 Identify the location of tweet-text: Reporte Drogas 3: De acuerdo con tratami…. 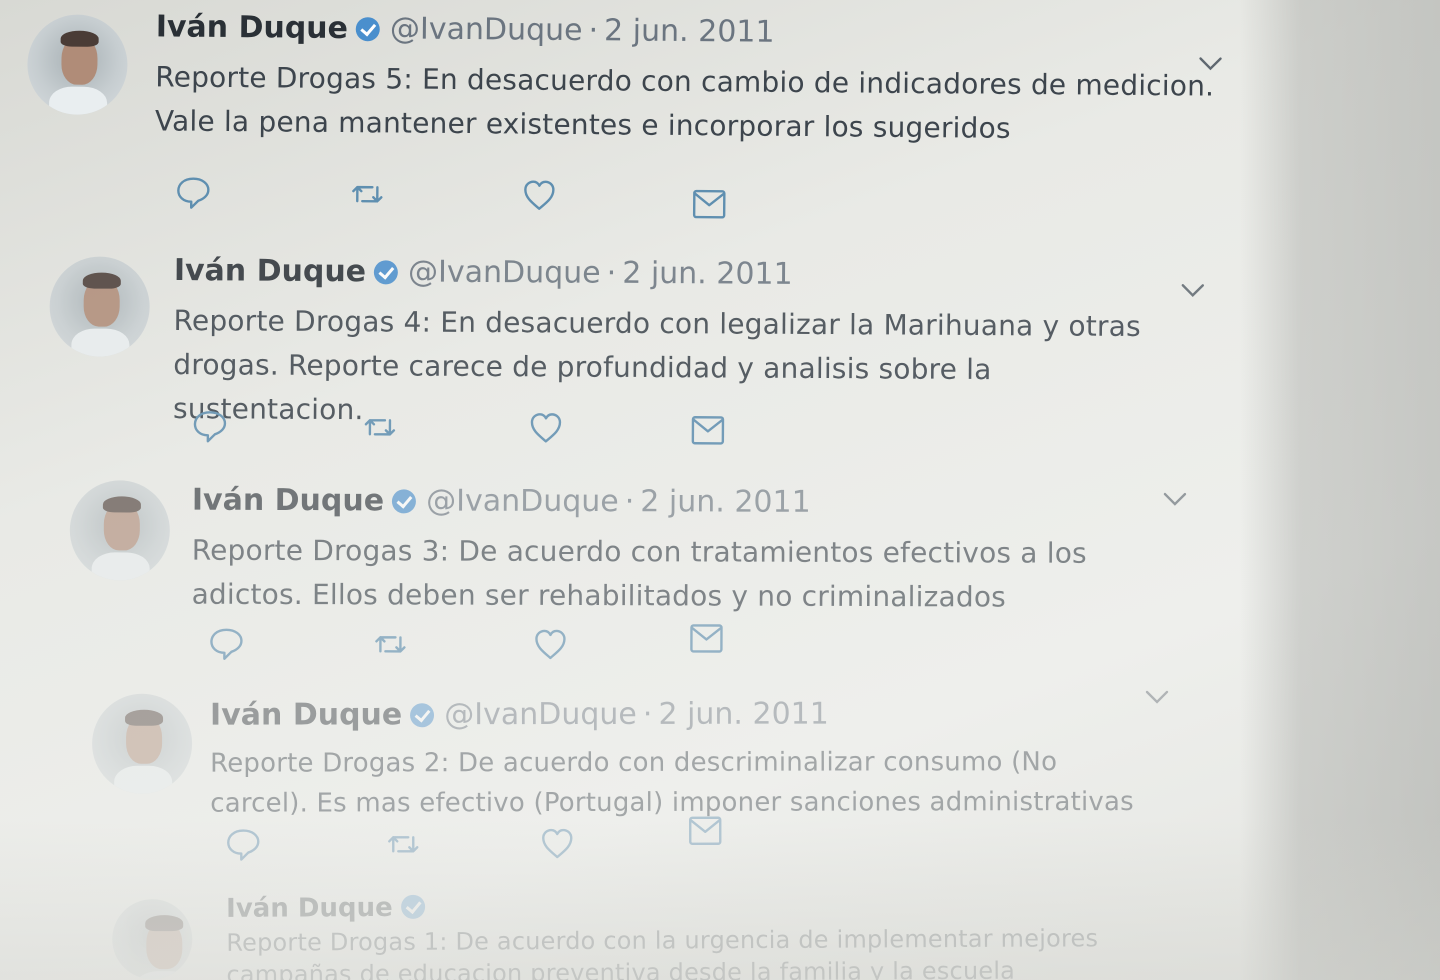
(639, 573).